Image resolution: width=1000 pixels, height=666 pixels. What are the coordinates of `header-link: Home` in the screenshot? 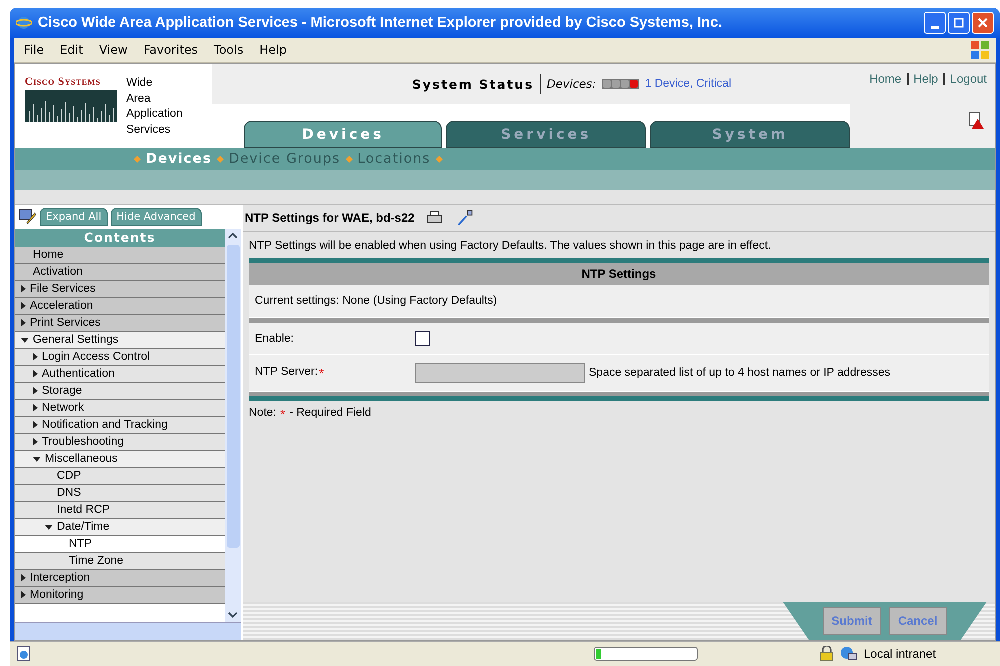 It's located at (886, 79).